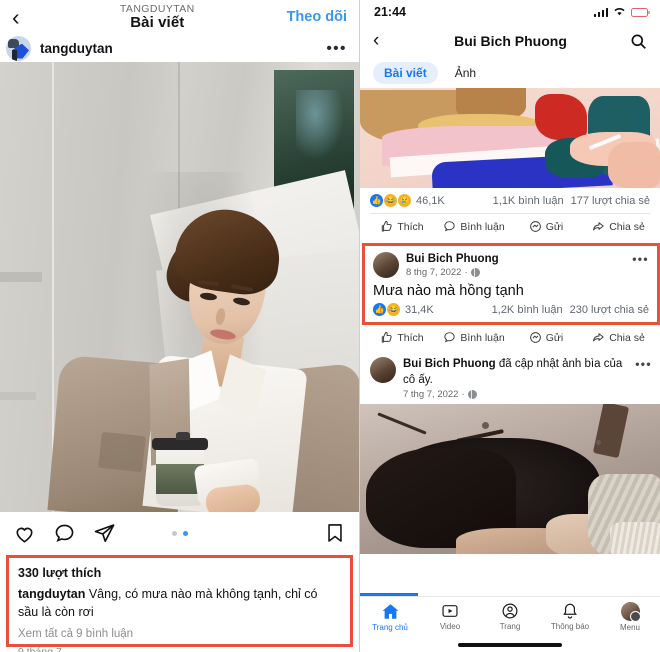 The width and height of the screenshot is (660, 652). Describe the element at coordinates (610, 201) in the screenshot. I see `post1-share-count: 177 lượt chia sẻ` at that location.